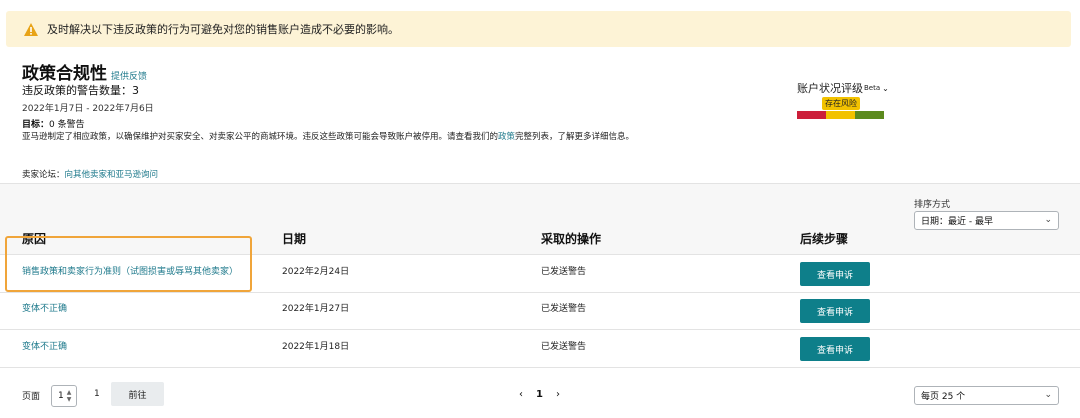  I want to click on rating-bar, so click(840, 115).